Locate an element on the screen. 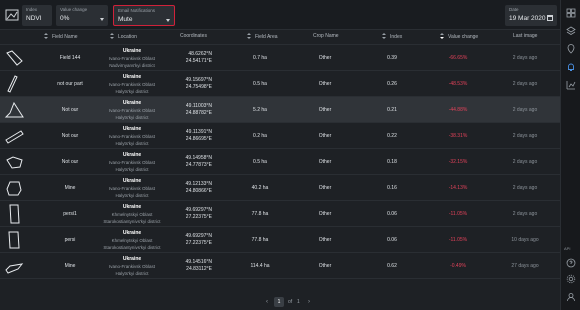  longitude-value: 24.54171°E is located at coordinates (198, 61).